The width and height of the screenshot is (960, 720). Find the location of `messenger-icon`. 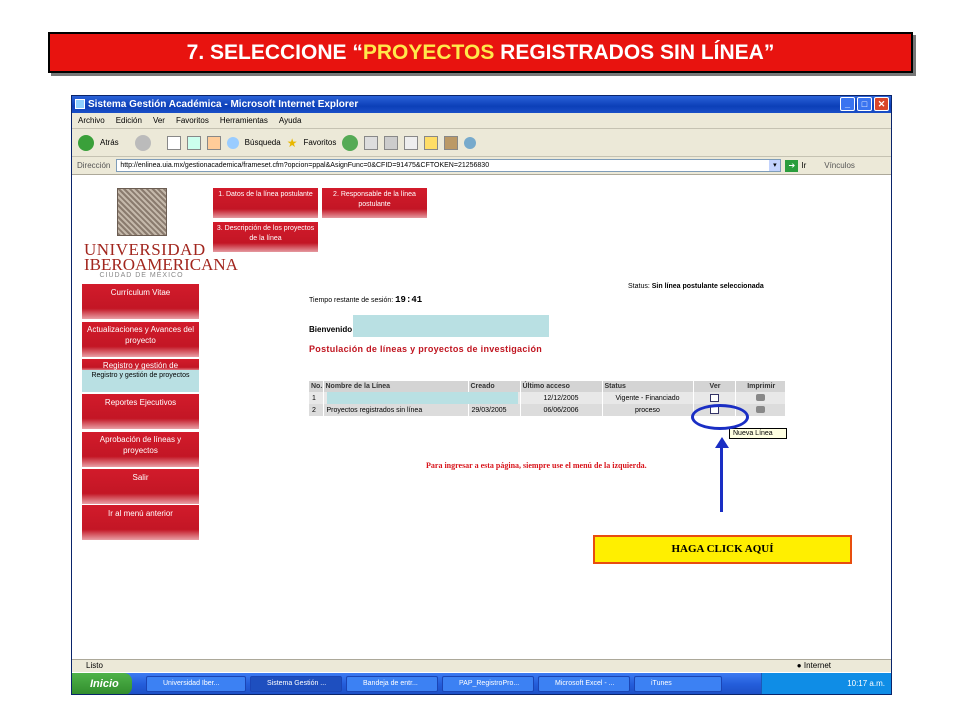

messenger-icon is located at coordinates (470, 142).